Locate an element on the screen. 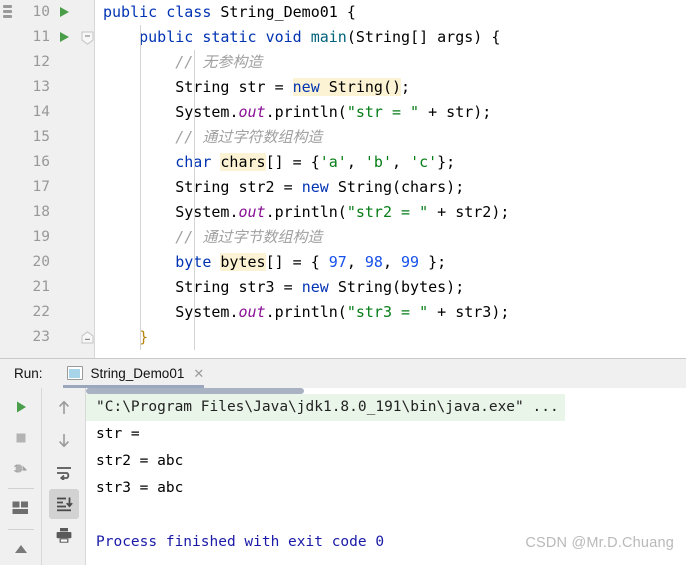  indent-guide is located at coordinates (194, 200).